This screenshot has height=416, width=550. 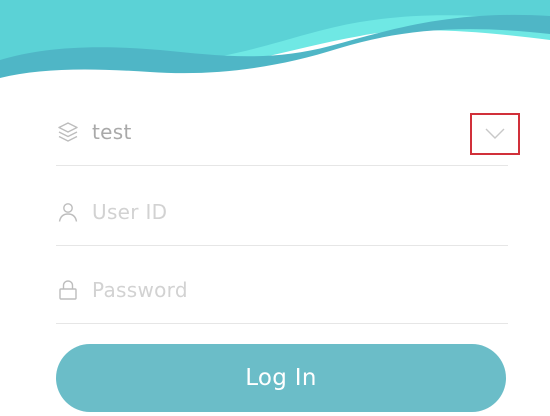 What do you see at coordinates (112, 132) in the screenshot?
I see `database-value: test` at bounding box center [112, 132].